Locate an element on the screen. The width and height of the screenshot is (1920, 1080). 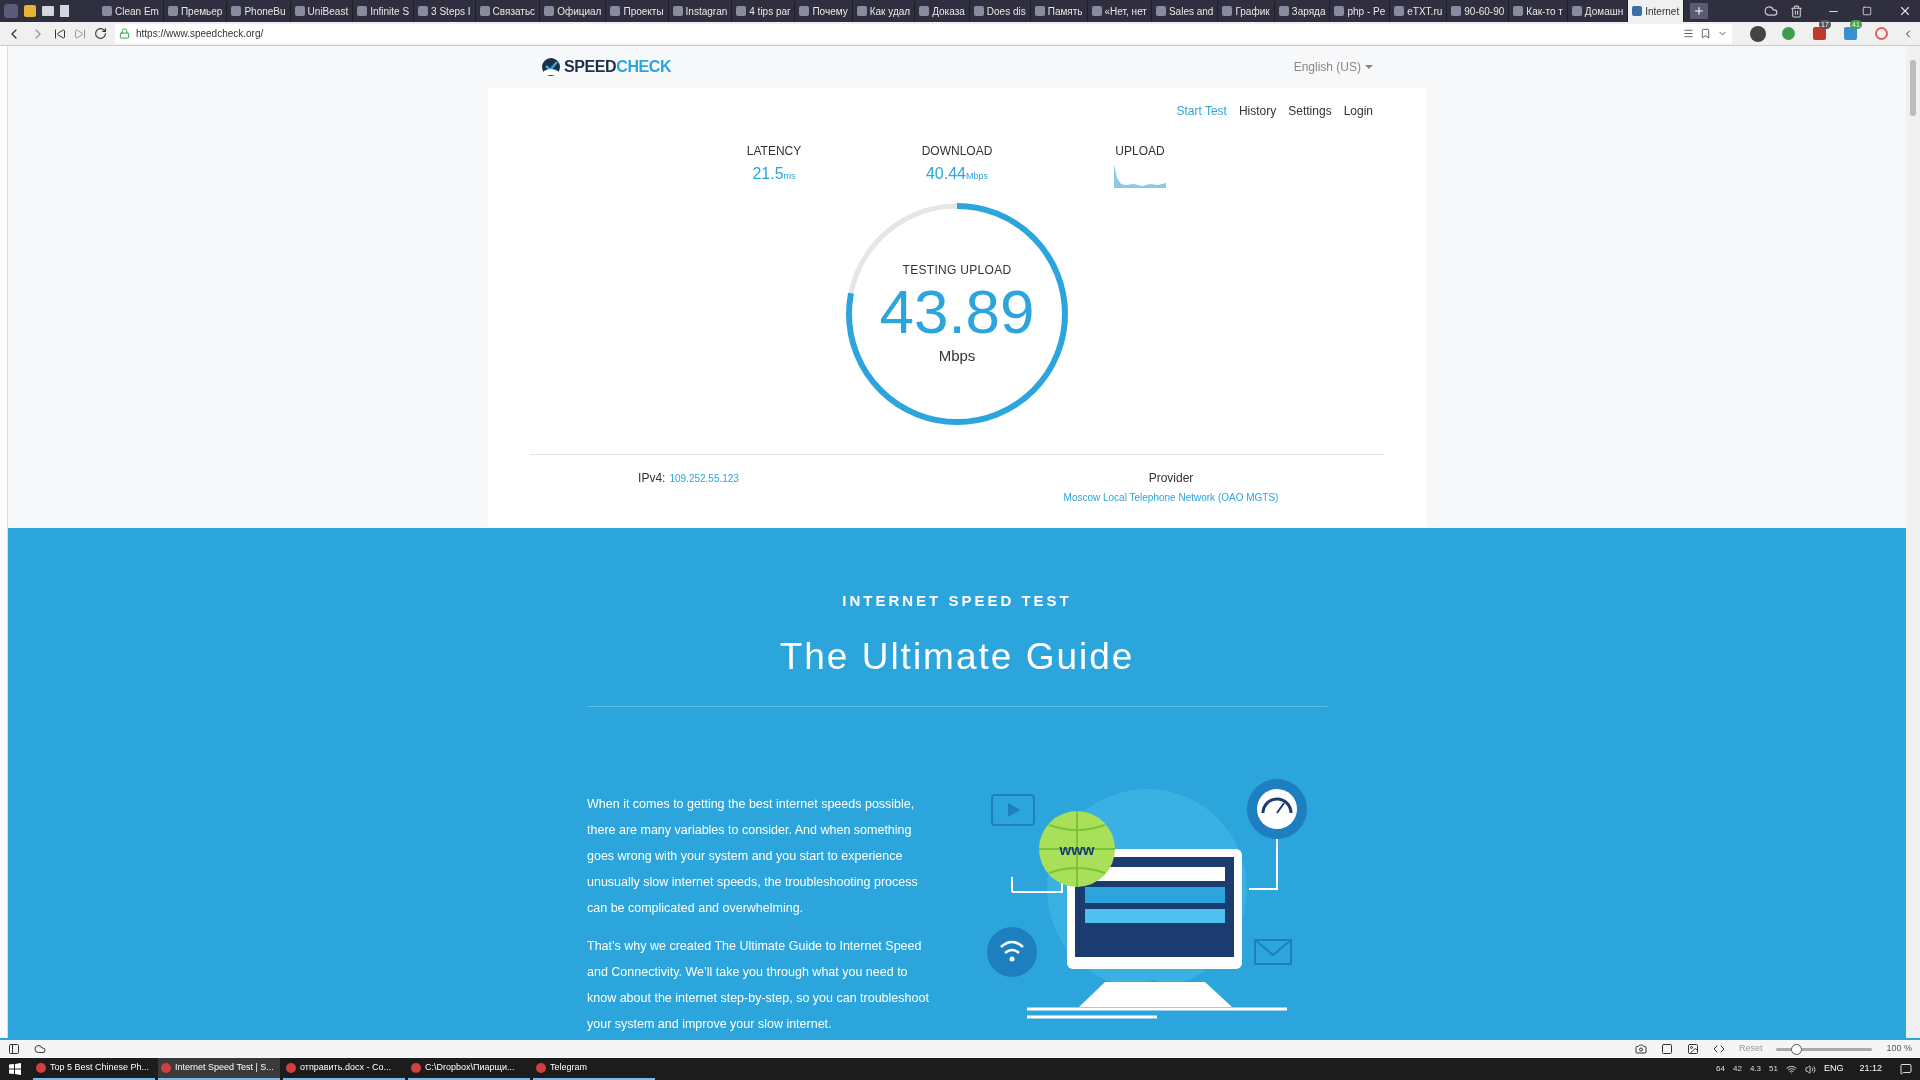
check-gauge-icon is located at coordinates (551, 67).